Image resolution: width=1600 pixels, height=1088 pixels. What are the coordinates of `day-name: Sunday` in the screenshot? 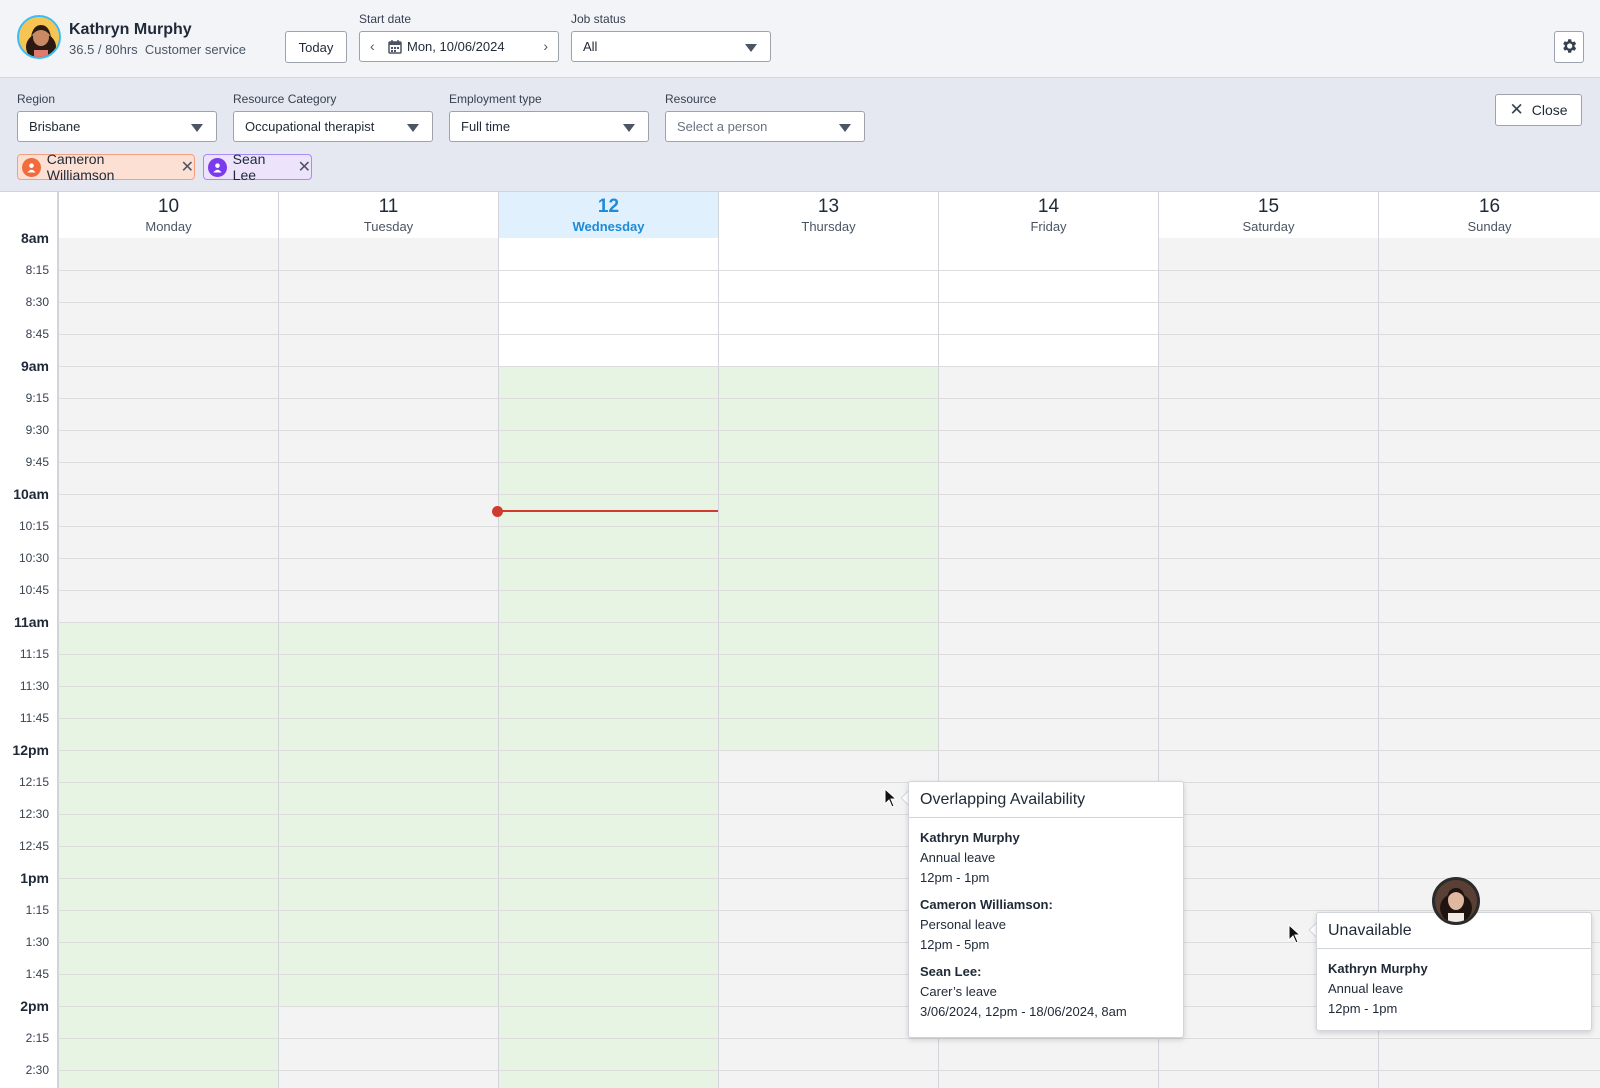 It's located at (1489, 226).